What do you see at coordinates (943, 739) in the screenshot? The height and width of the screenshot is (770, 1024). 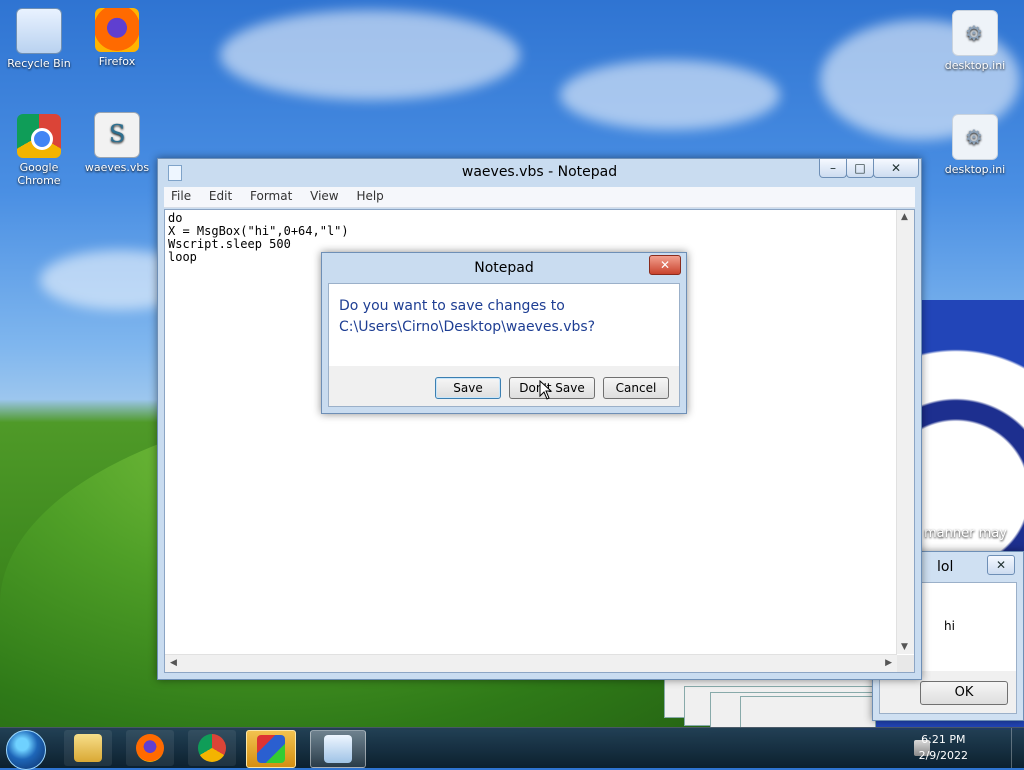 I see `clock-time: 6:21 PM` at bounding box center [943, 739].